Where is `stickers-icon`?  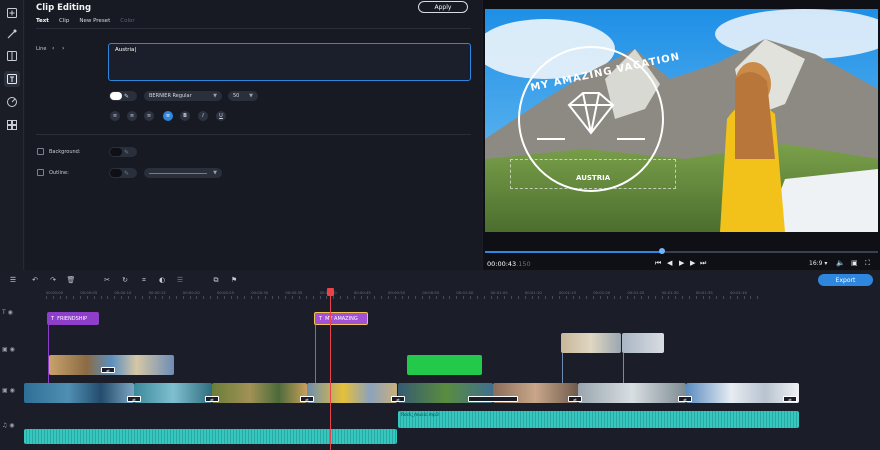 stickers-icon is located at coordinates (12, 102).